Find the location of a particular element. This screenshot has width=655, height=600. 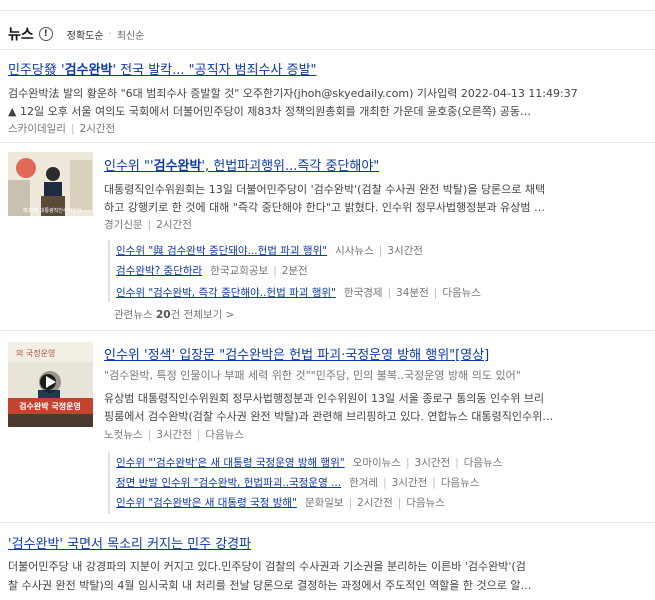

article-title: '검수완박' 국면서 목소리 커지는 민주 강경파 is located at coordinates (129, 542).